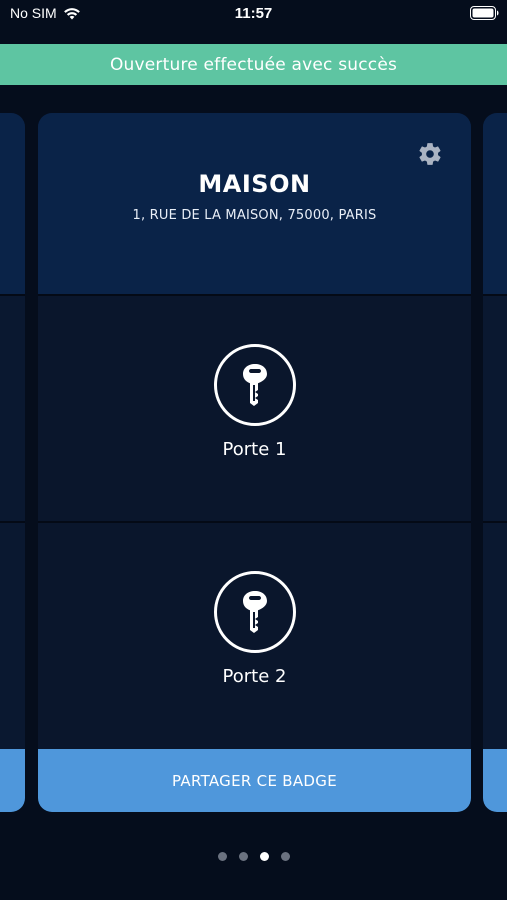  I want to click on page-indicator, so click(253, 856).